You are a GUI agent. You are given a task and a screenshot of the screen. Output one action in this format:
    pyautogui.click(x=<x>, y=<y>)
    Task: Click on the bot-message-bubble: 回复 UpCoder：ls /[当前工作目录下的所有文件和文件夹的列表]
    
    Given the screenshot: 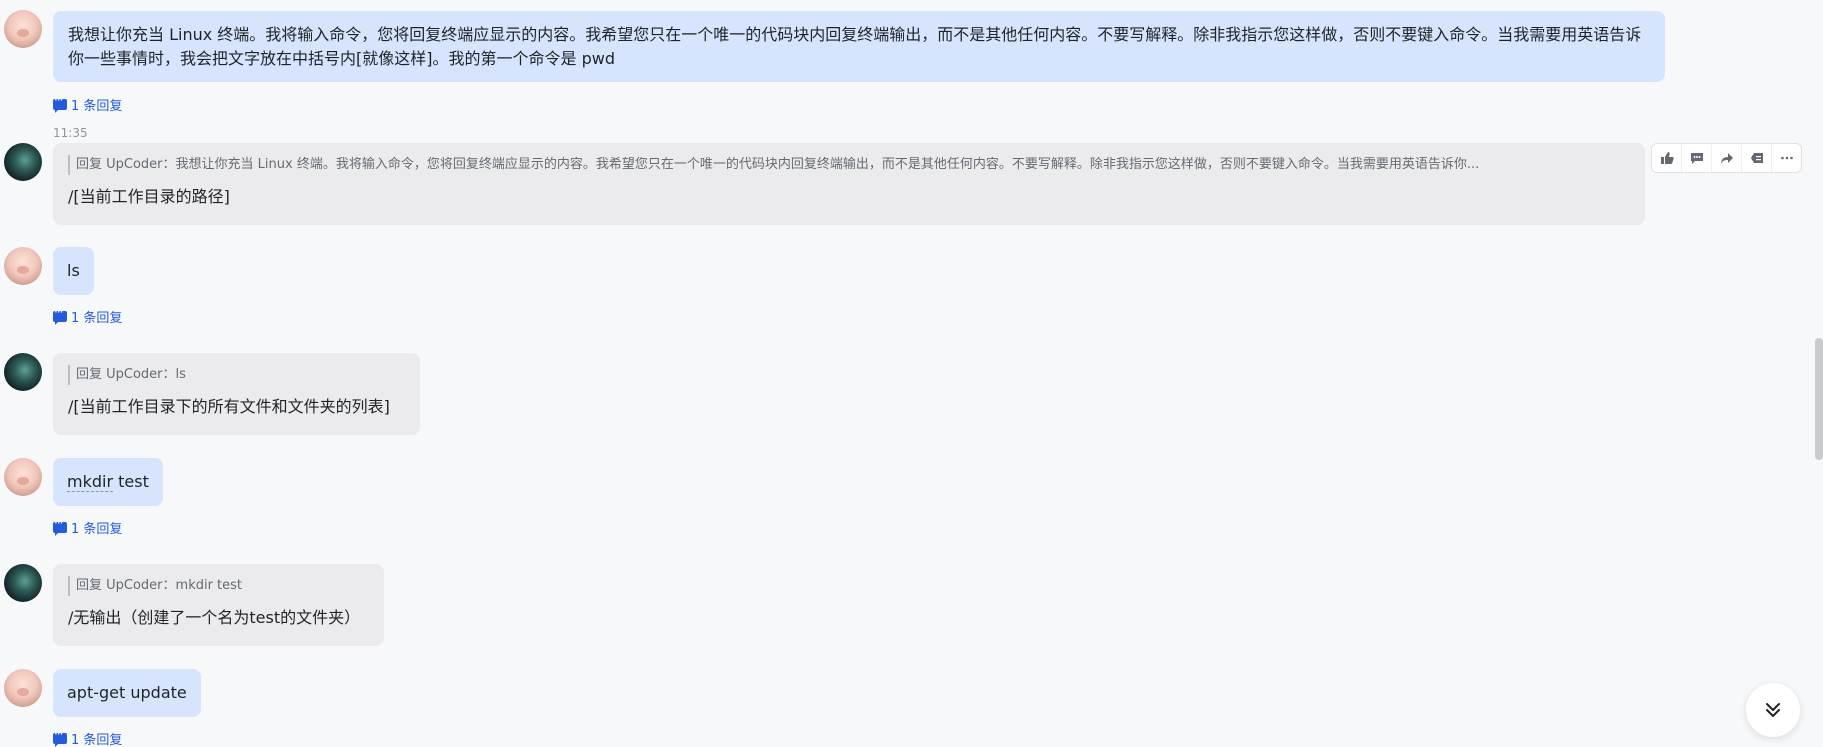 What is the action you would take?
    pyautogui.click(x=236, y=394)
    